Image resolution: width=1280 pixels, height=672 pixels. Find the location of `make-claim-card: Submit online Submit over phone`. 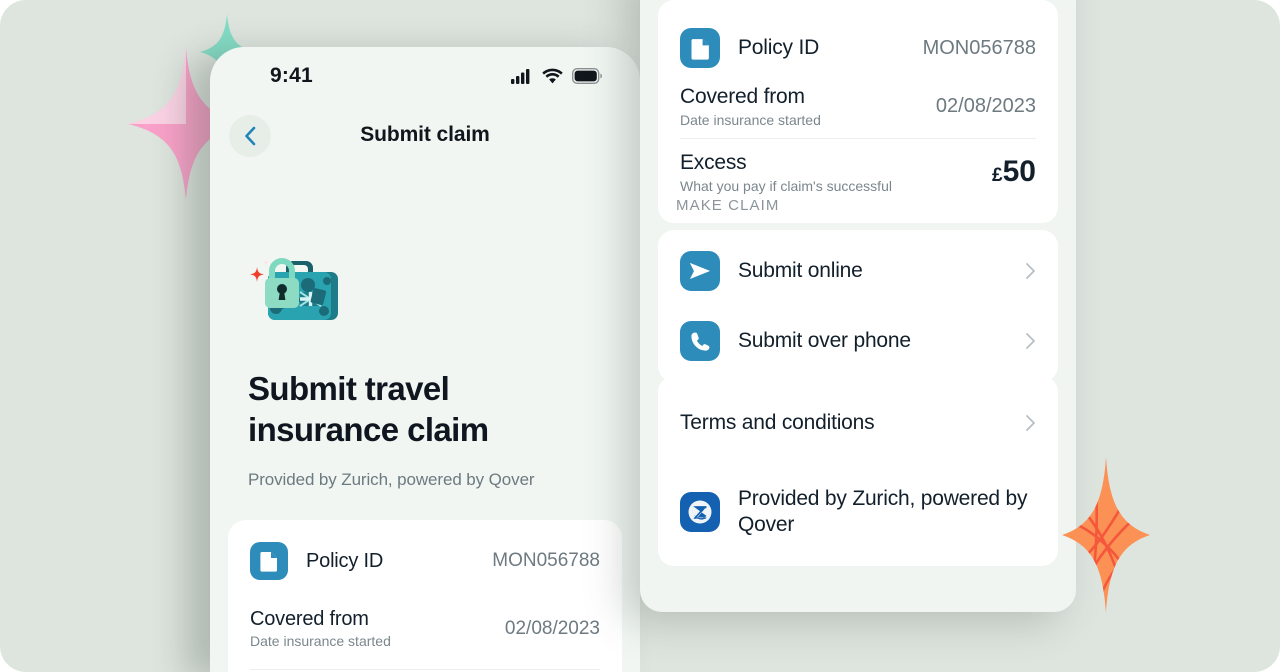

make-claim-card: Submit online Submit over phone is located at coordinates (858, 306).